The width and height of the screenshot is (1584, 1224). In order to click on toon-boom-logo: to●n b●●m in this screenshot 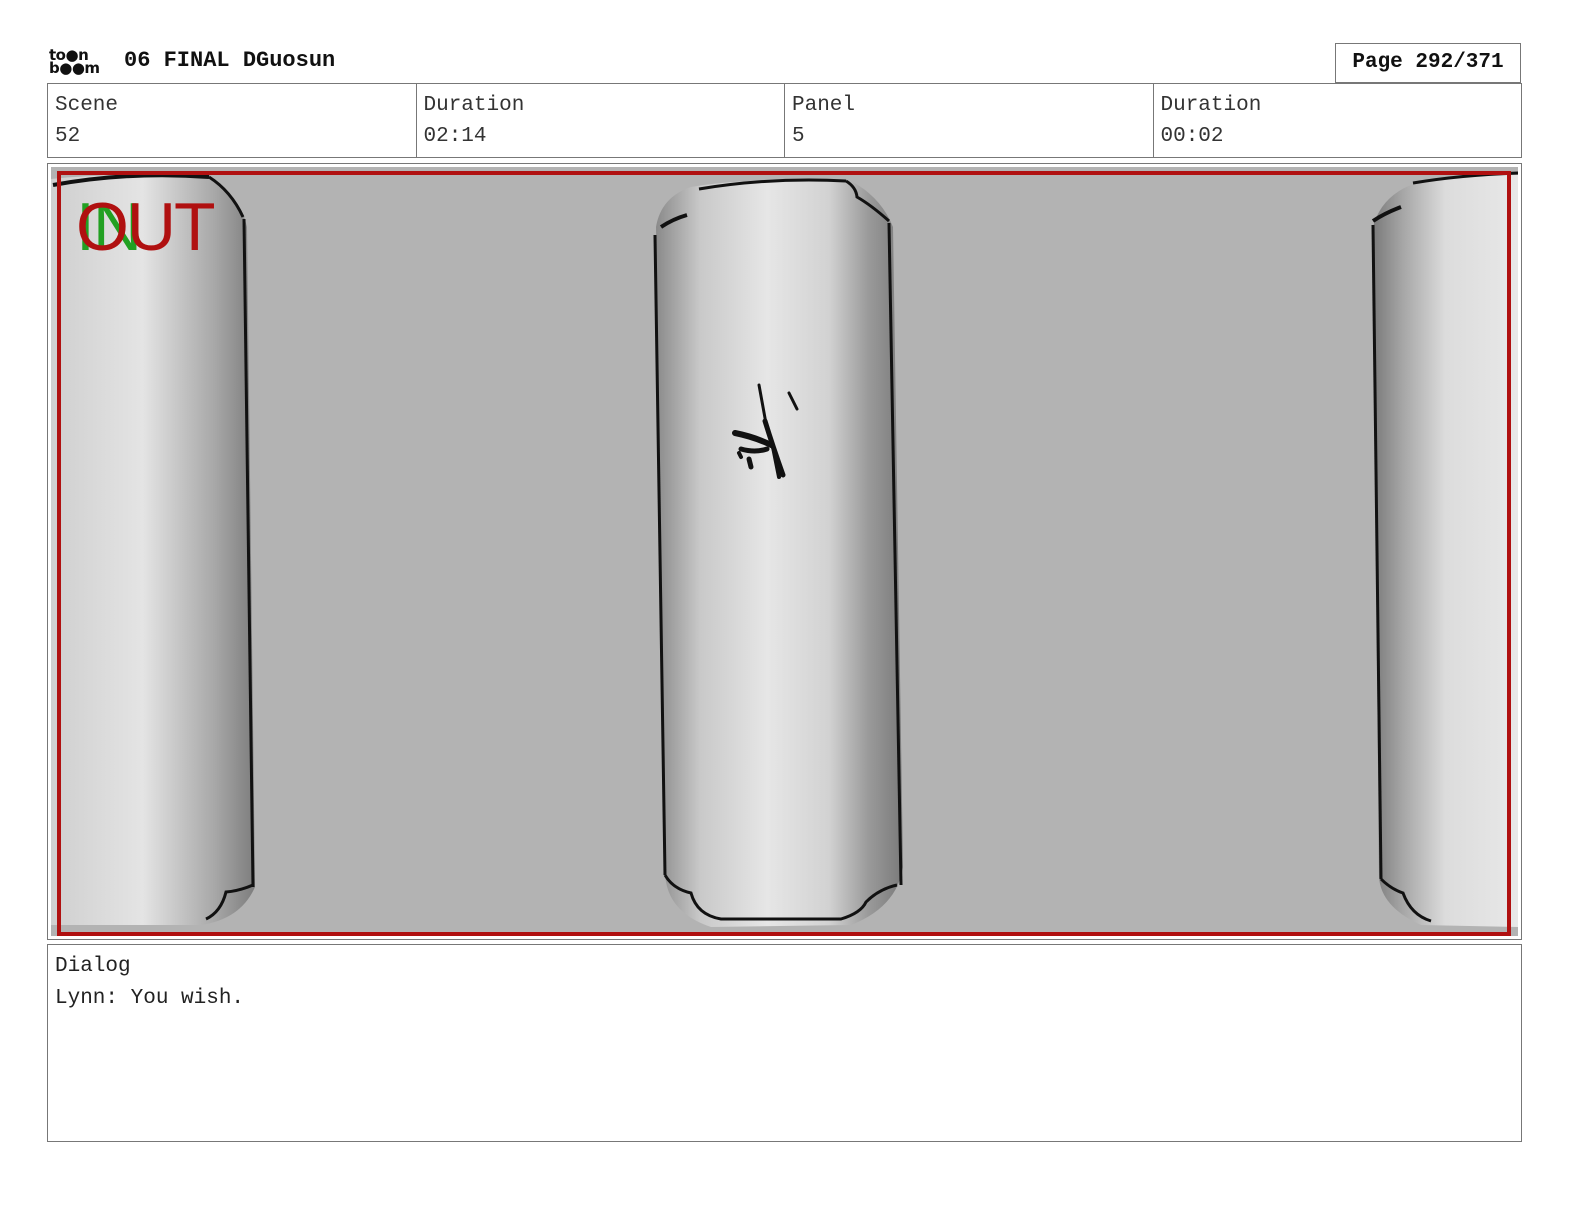, I will do `click(77, 64)`.